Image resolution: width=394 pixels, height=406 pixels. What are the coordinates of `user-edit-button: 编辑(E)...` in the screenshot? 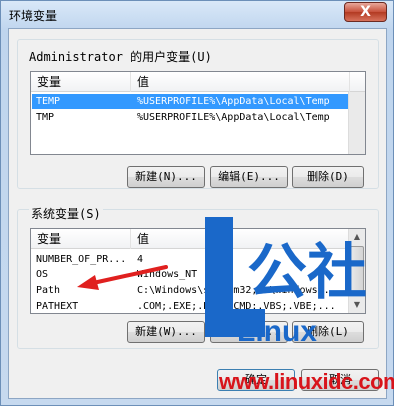 It's located at (249, 177).